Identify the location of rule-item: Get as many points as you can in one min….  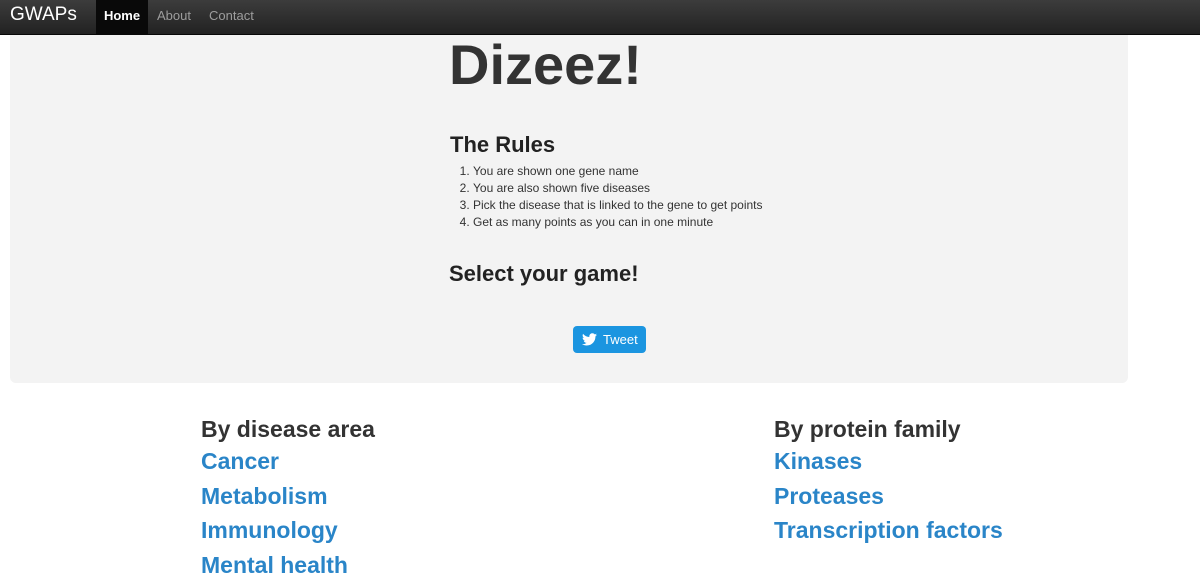
(618, 222).